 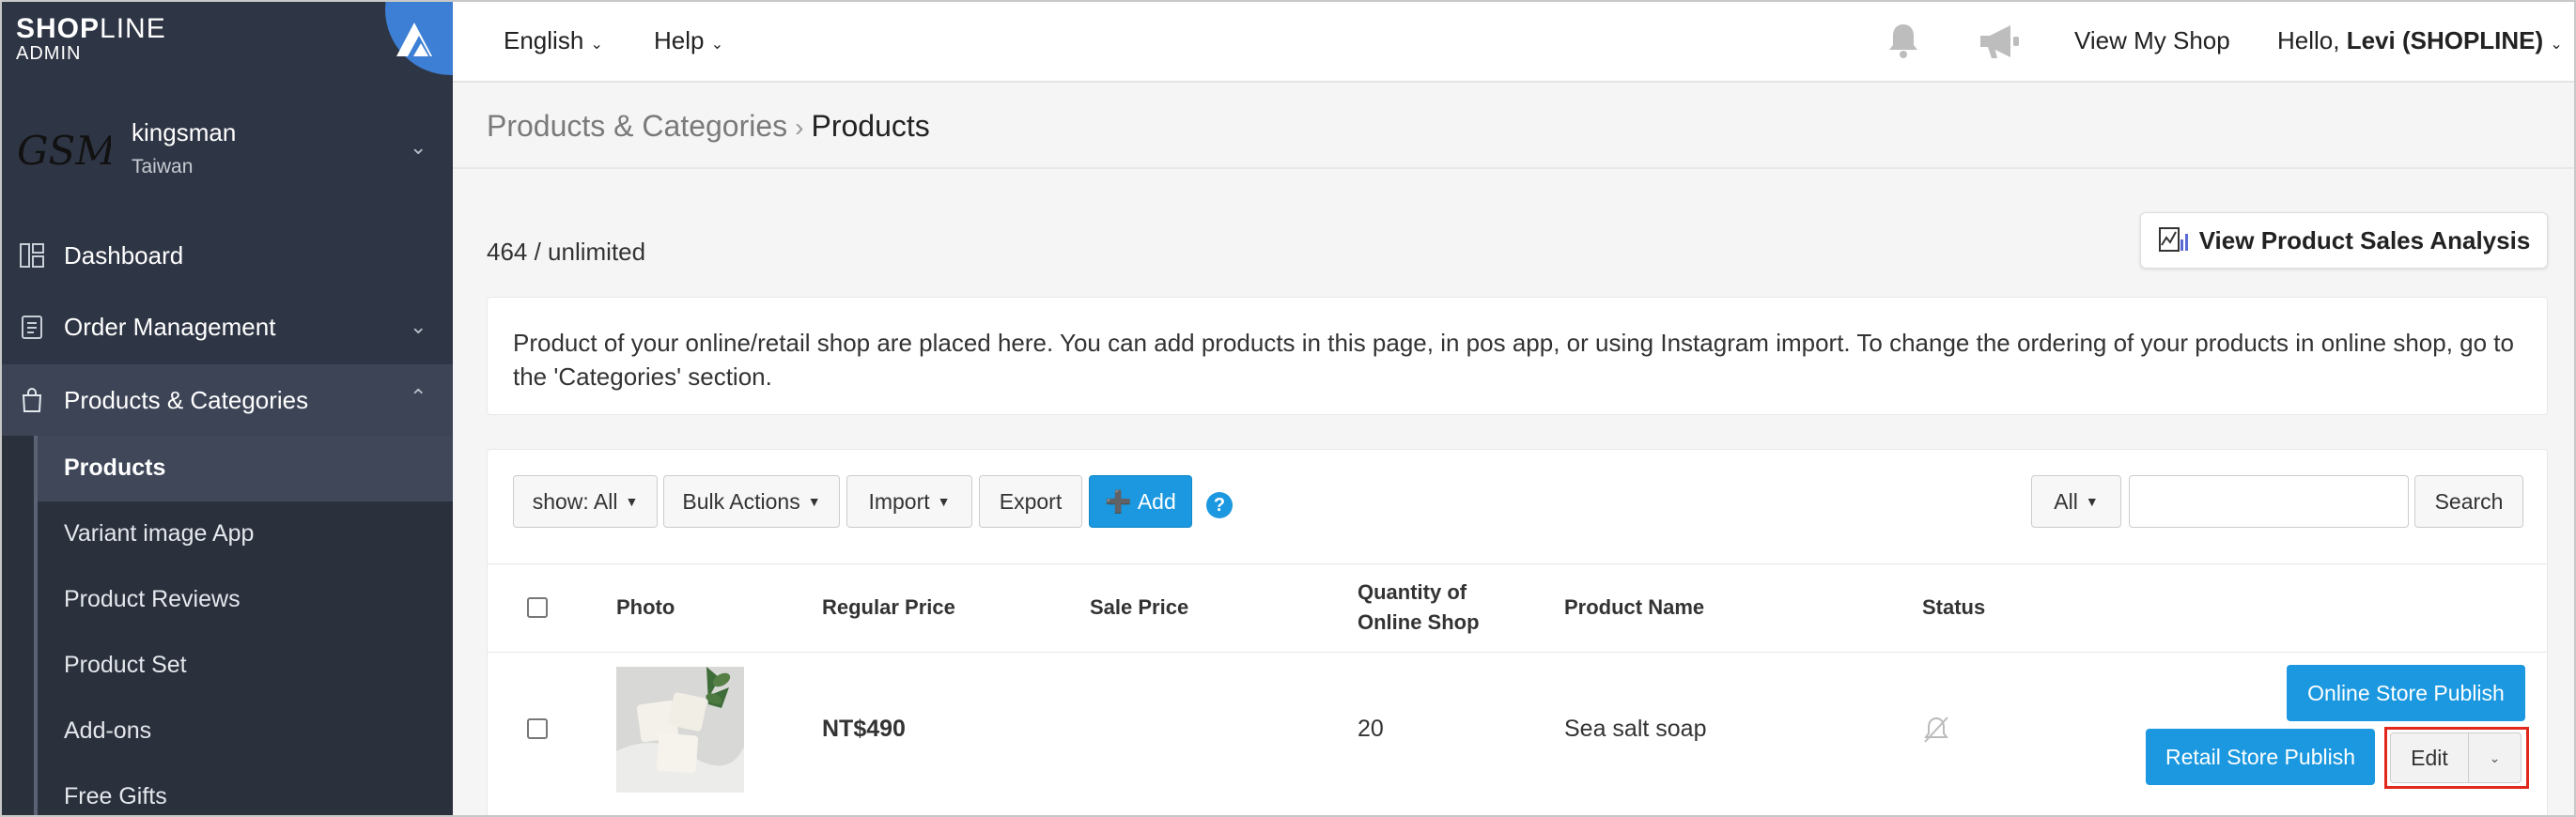 I want to click on export-button: Export, so click(x=1030, y=502).